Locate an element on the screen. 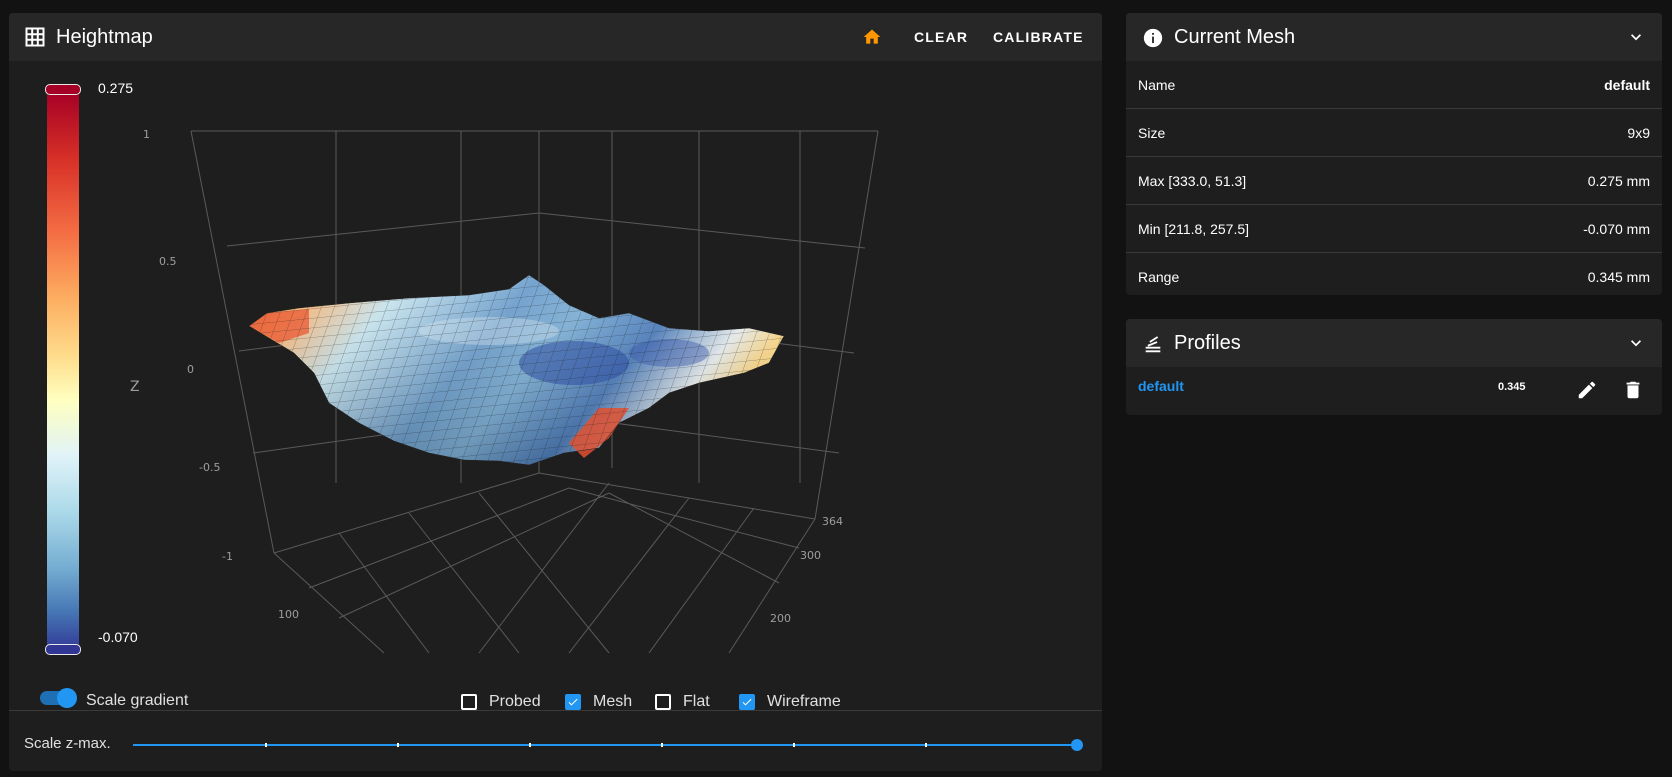  profiles-card: Profiles default 0.345 is located at coordinates (1394, 367).